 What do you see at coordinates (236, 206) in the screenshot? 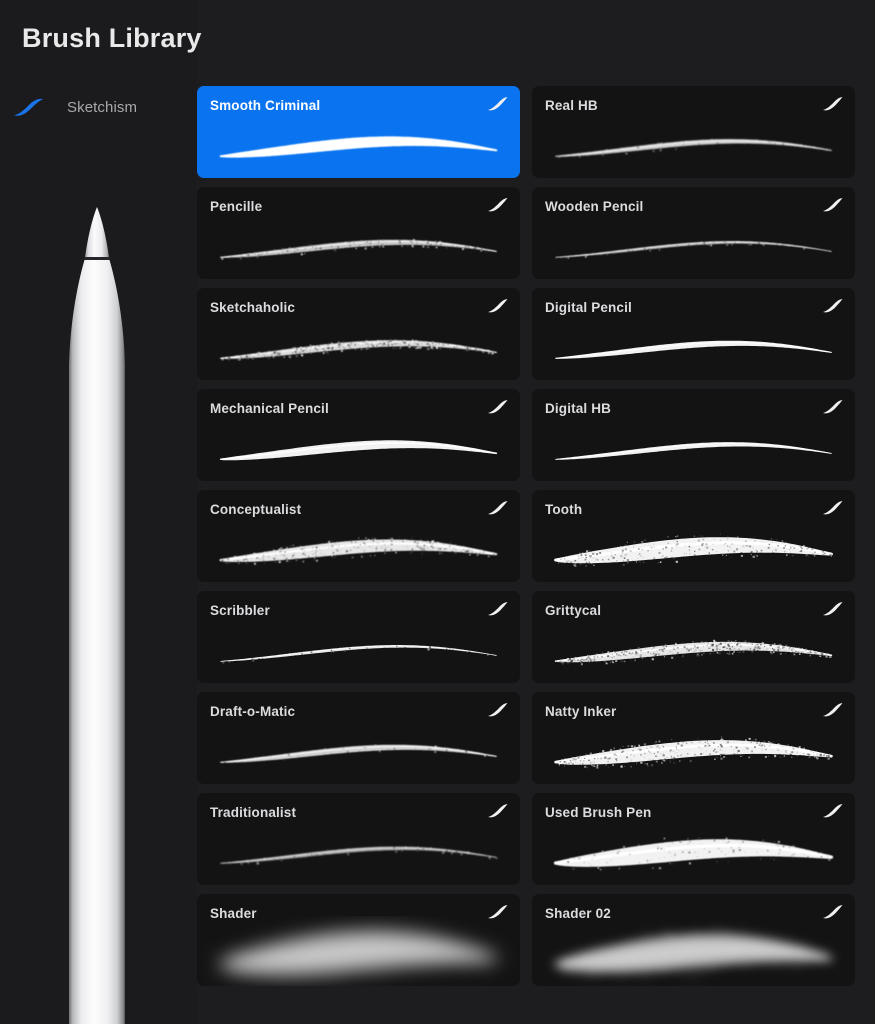
I see `brush-name: Pencille` at bounding box center [236, 206].